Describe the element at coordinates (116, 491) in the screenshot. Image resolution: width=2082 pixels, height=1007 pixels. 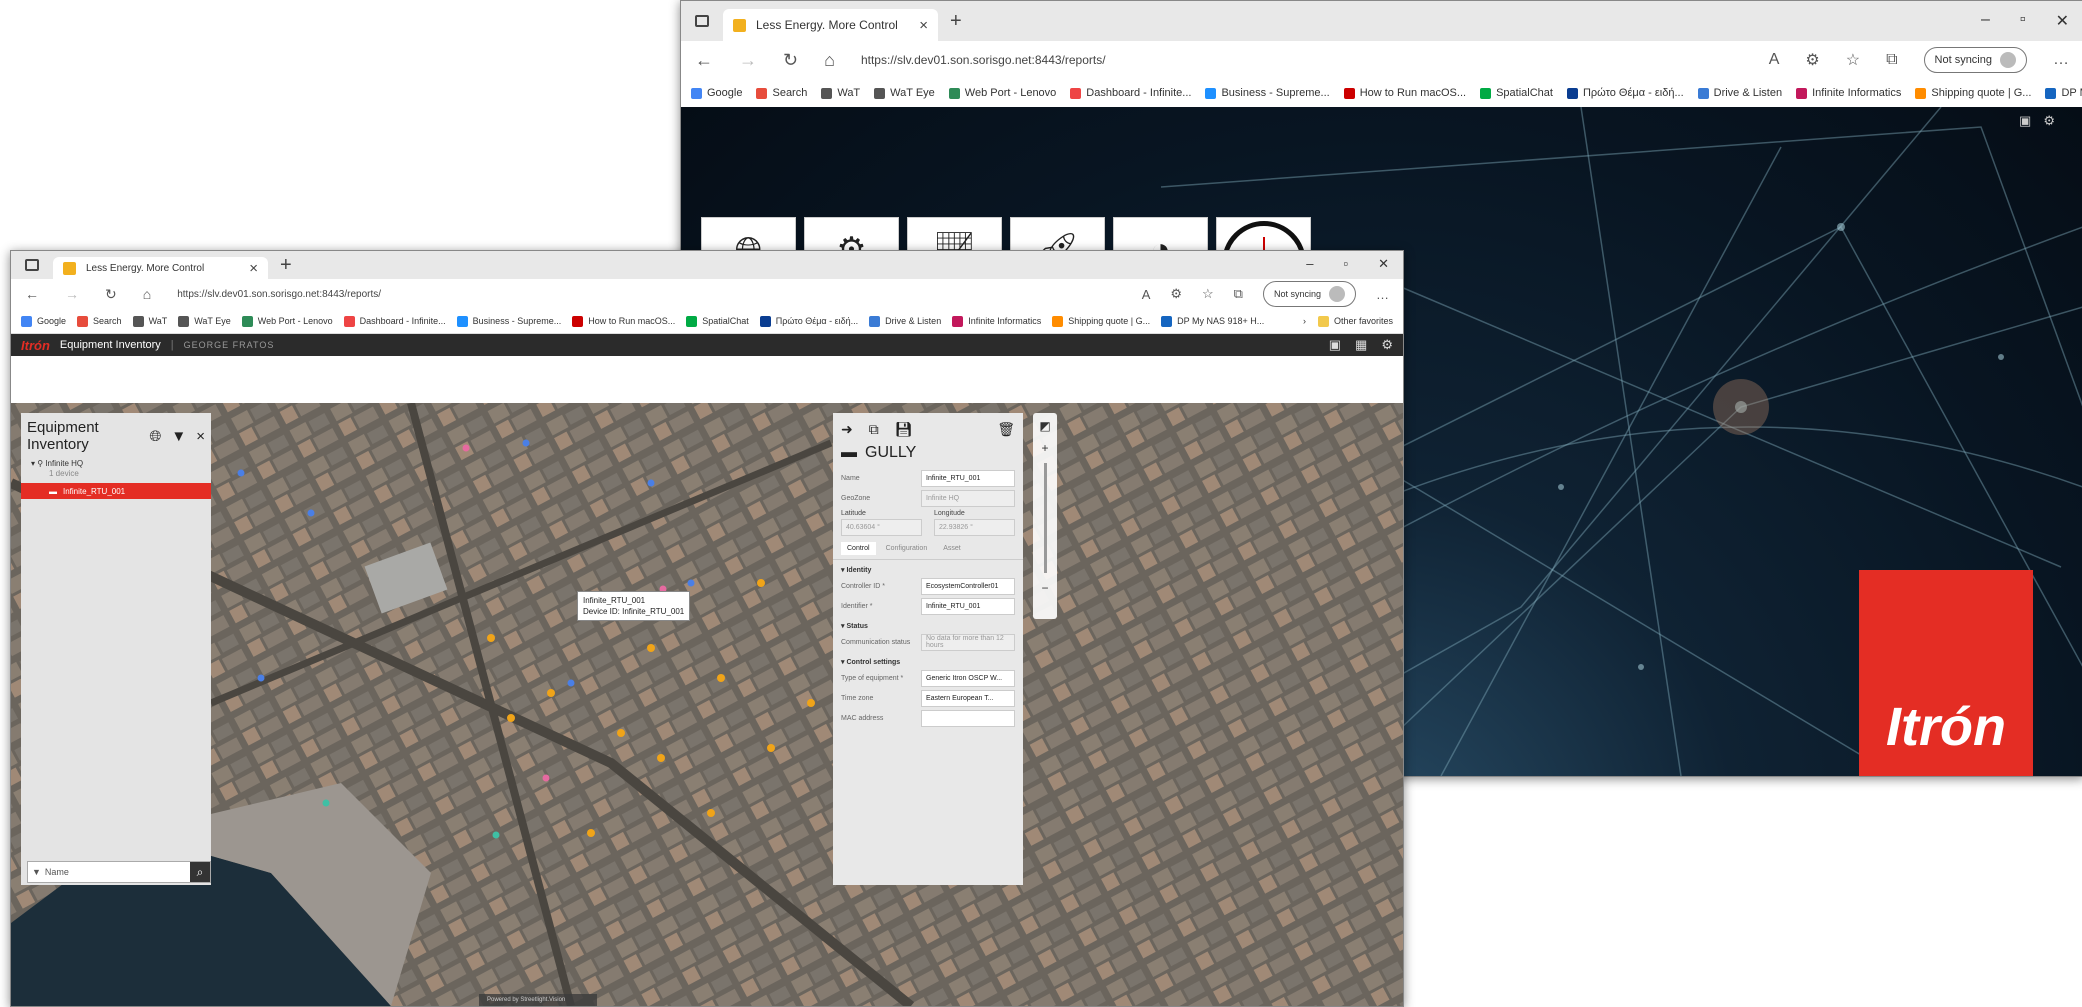
I see `tree-item-selected: ▬ Infinite_RTU_001` at that location.